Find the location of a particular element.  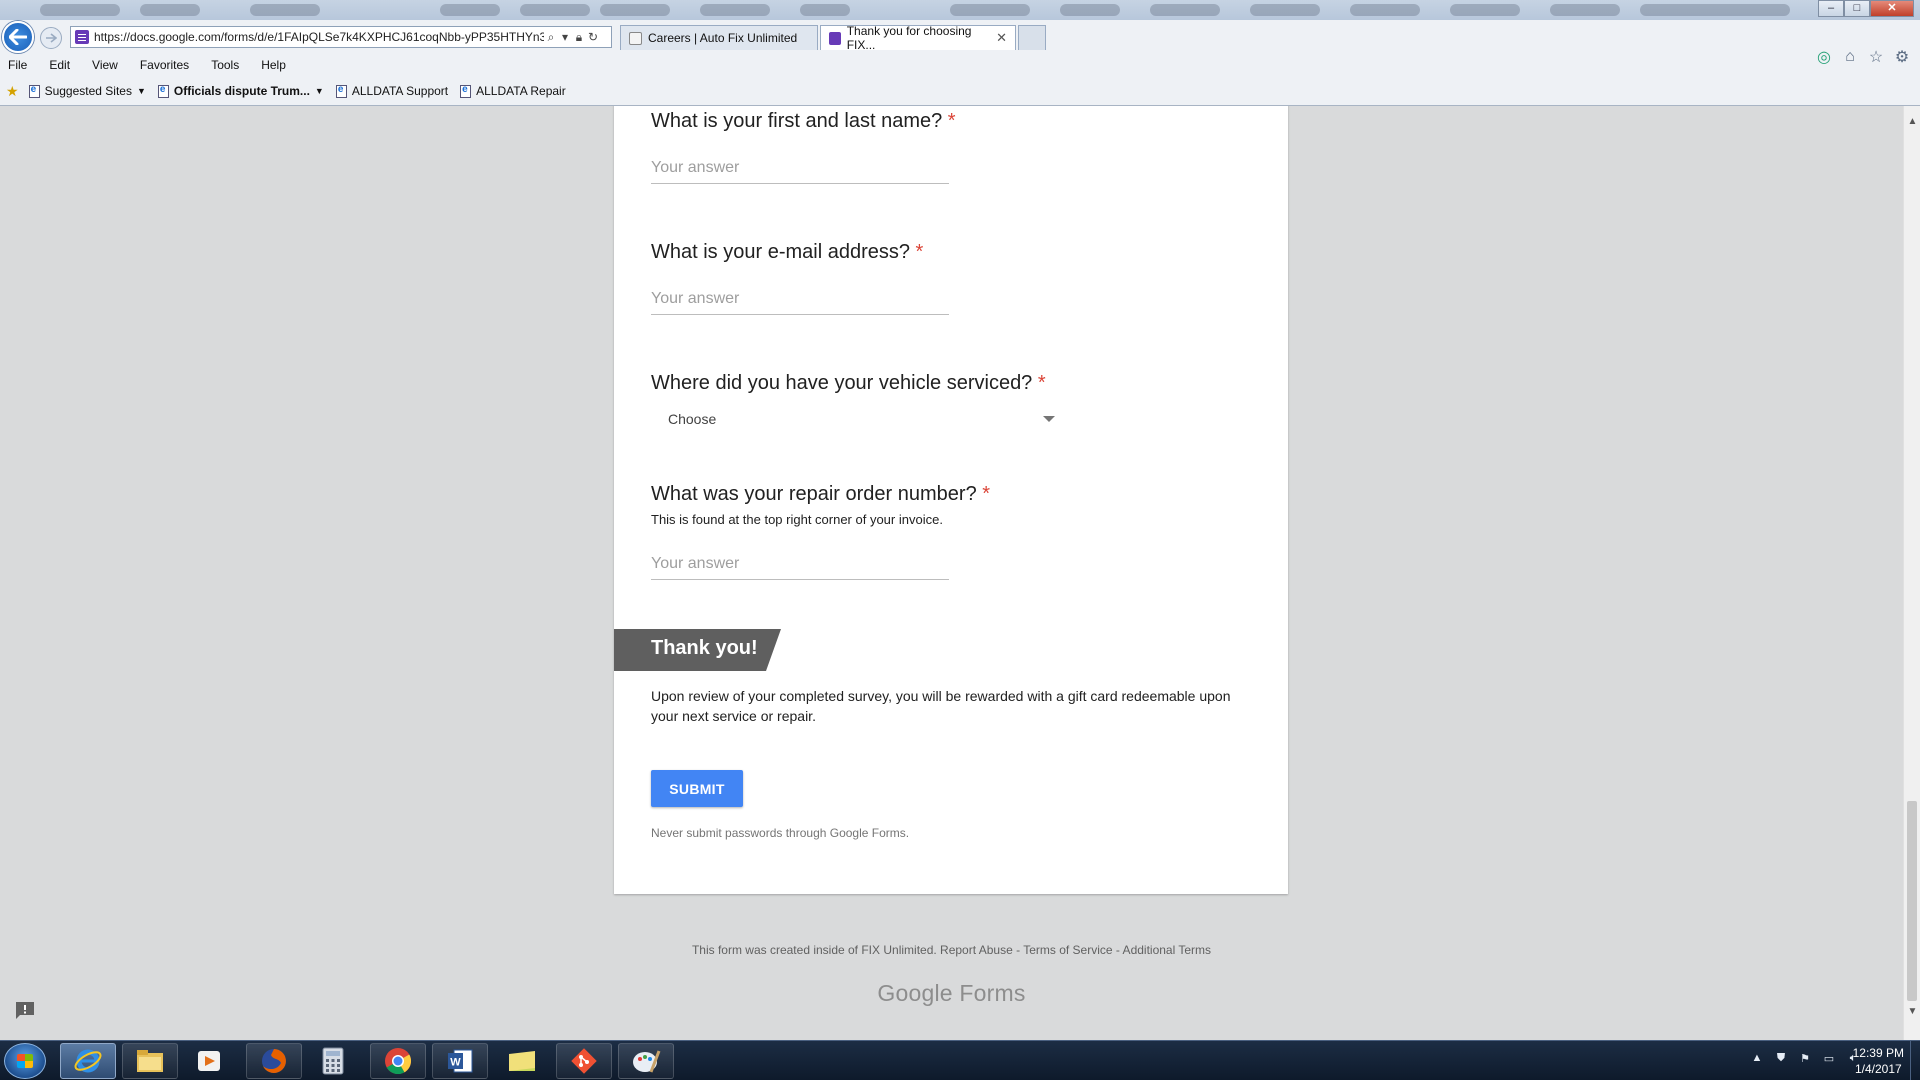

media-player-icon is located at coordinates (209, 1061).